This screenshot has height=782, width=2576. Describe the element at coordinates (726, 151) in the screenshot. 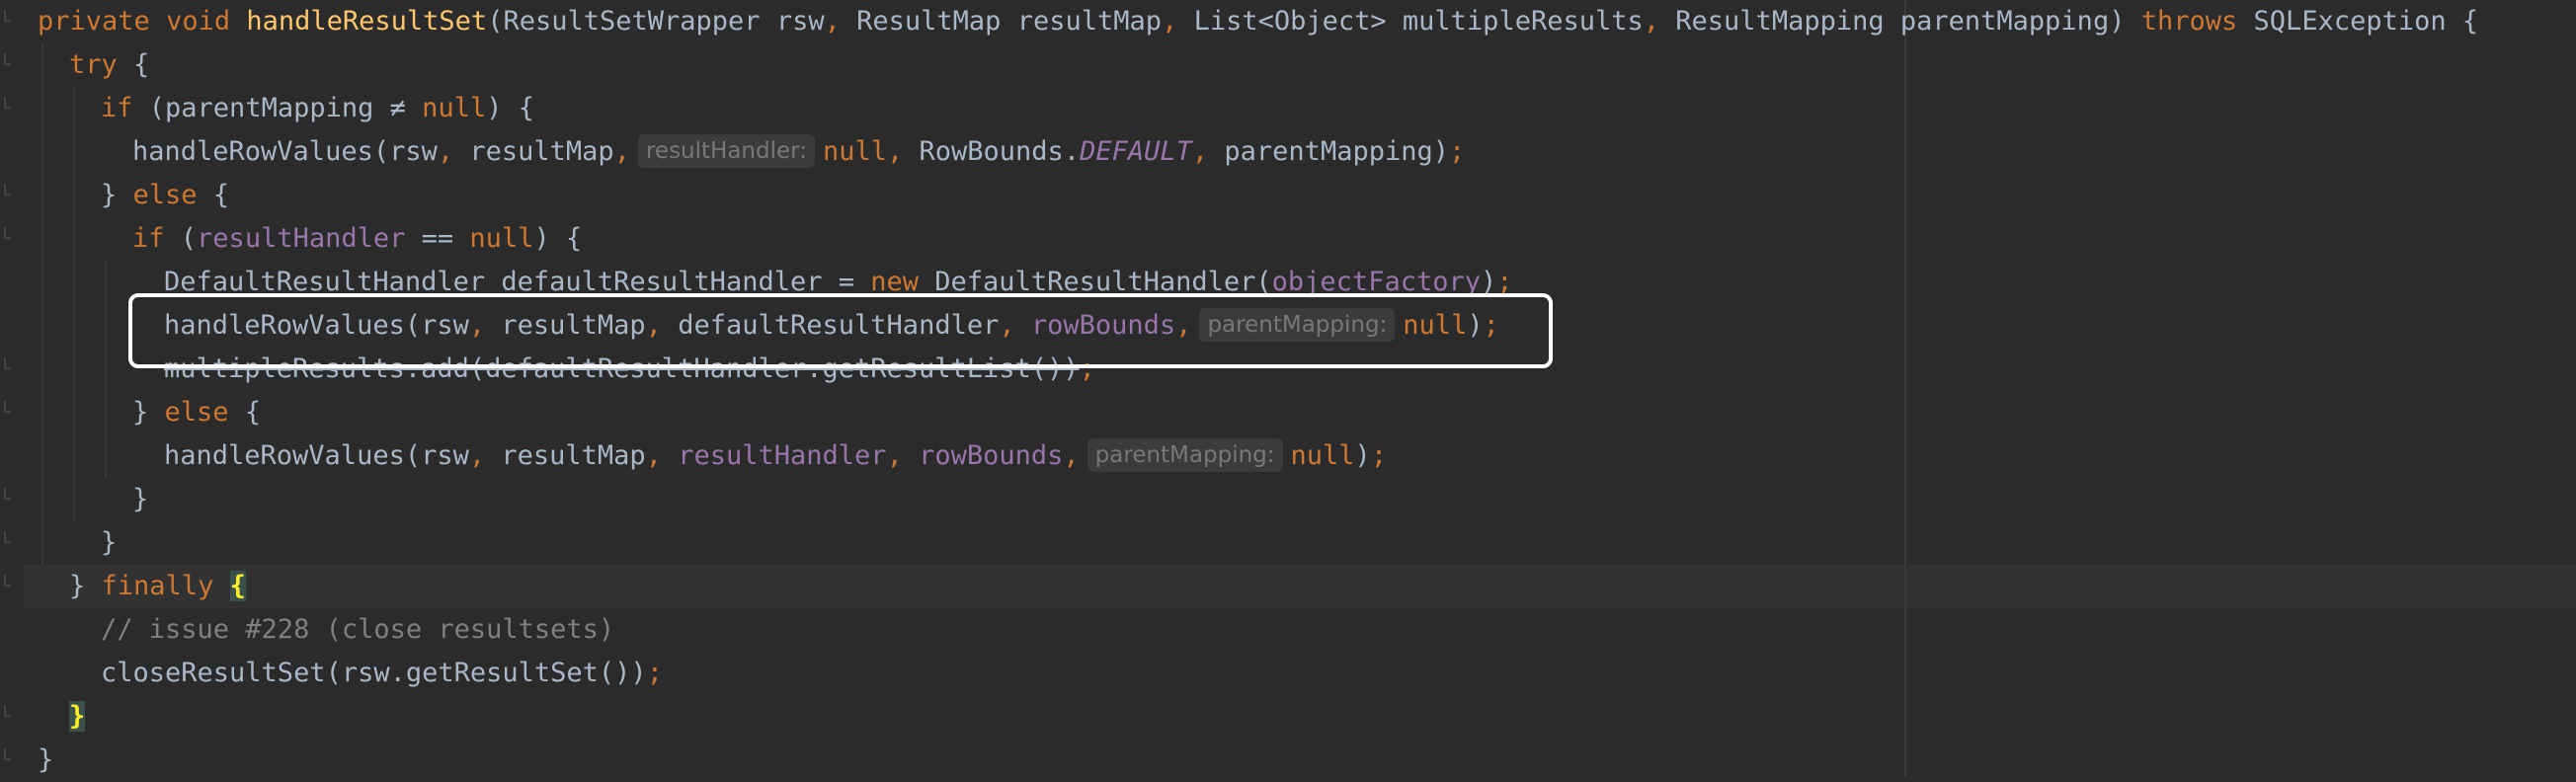

I see `parameter-hint: resultHandler:` at that location.